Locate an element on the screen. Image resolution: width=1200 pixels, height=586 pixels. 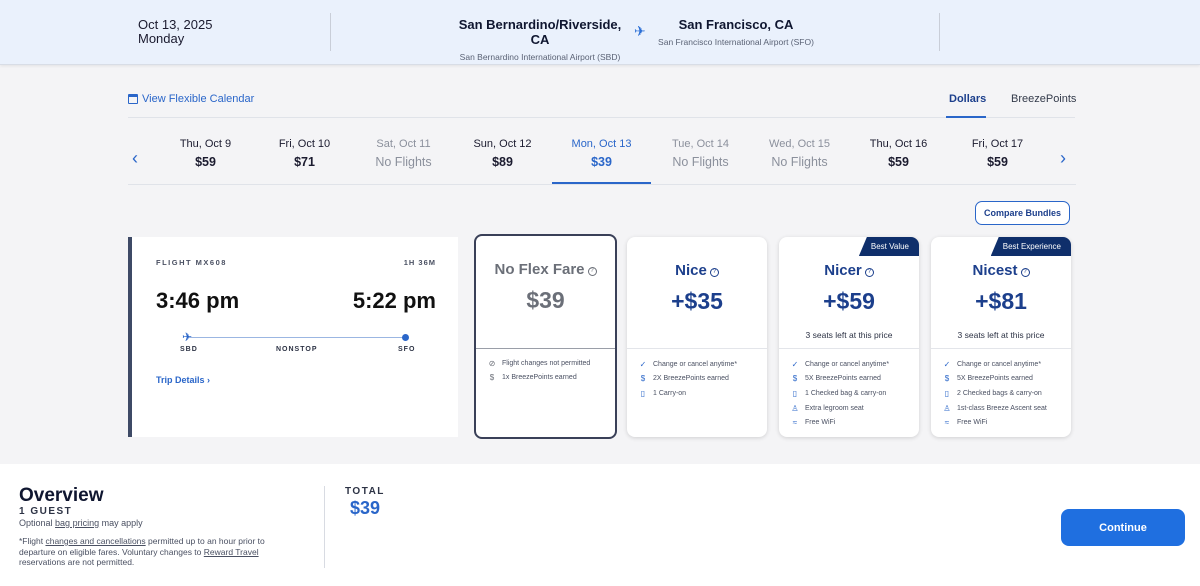
fare-price: $39 is located at coordinates (545, 300).